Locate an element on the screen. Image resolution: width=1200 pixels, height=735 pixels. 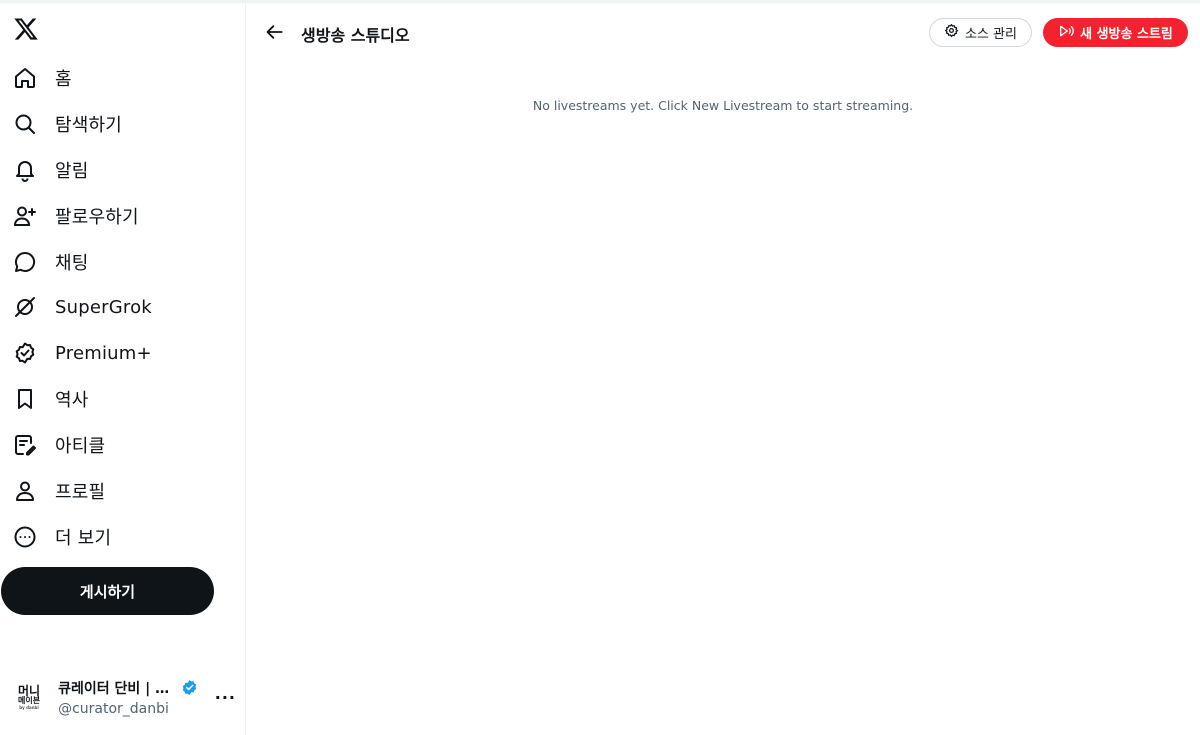
nav-item-label: Premium+ is located at coordinates (103, 353).